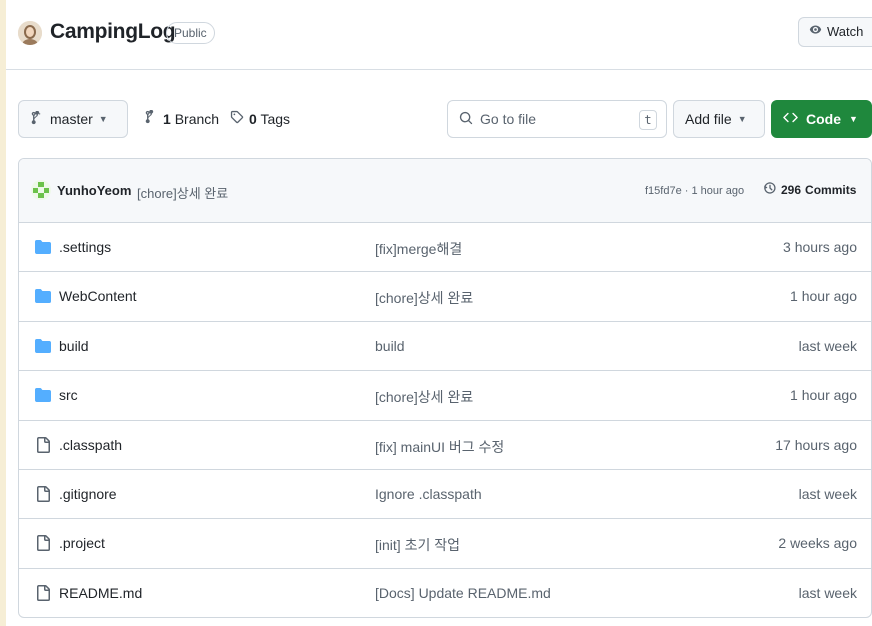  I want to click on tag-icon, so click(237, 118).